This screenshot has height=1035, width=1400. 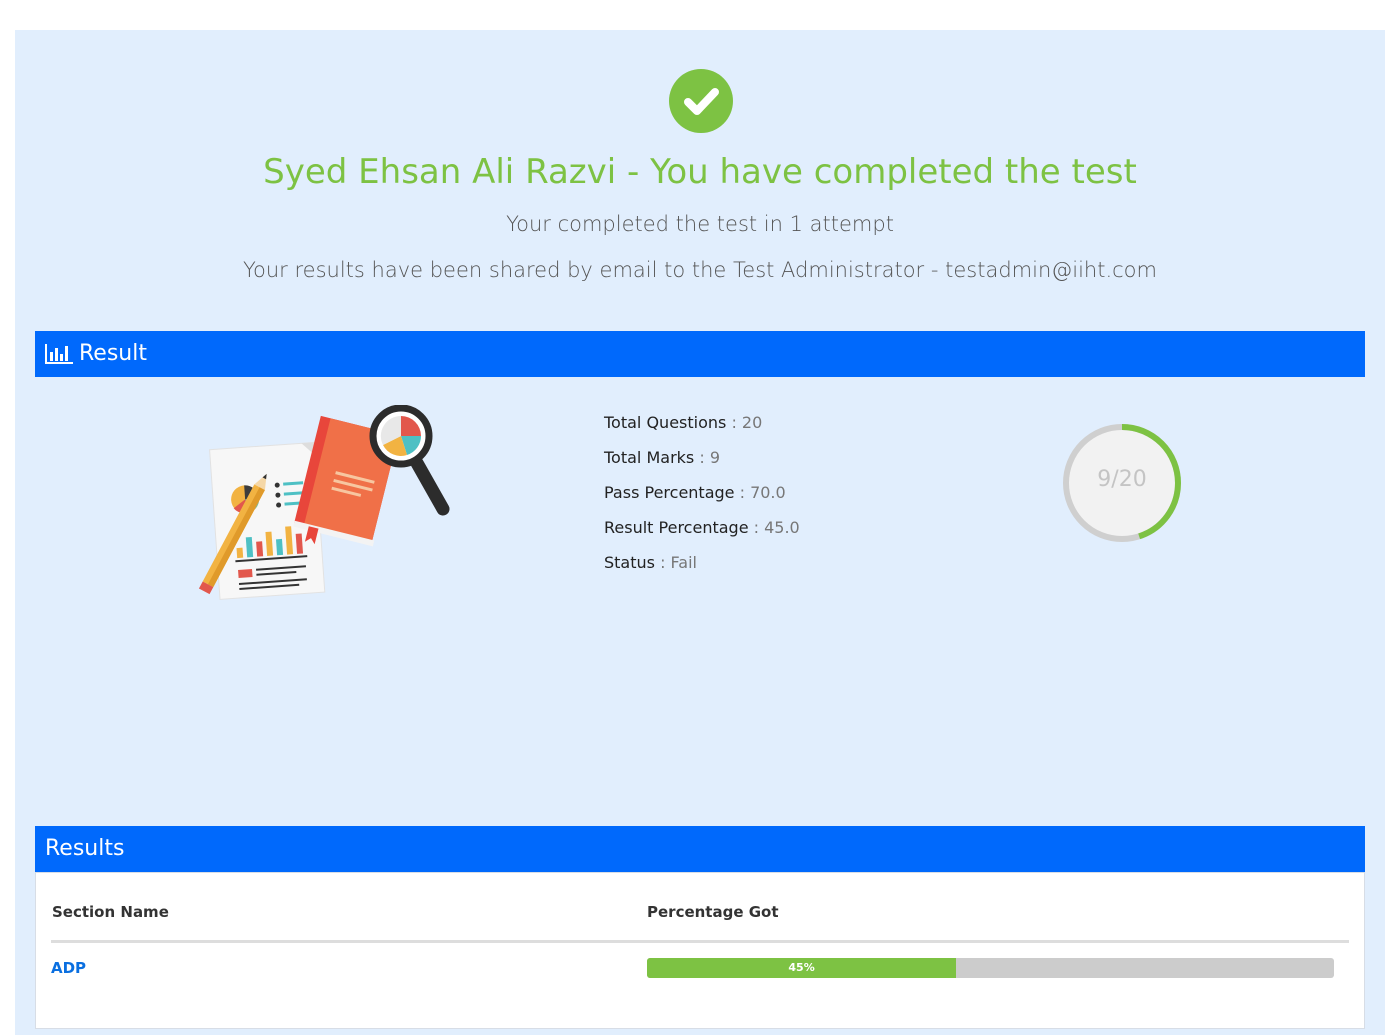 I want to click on bar-chart-icon, so click(x=59, y=356).